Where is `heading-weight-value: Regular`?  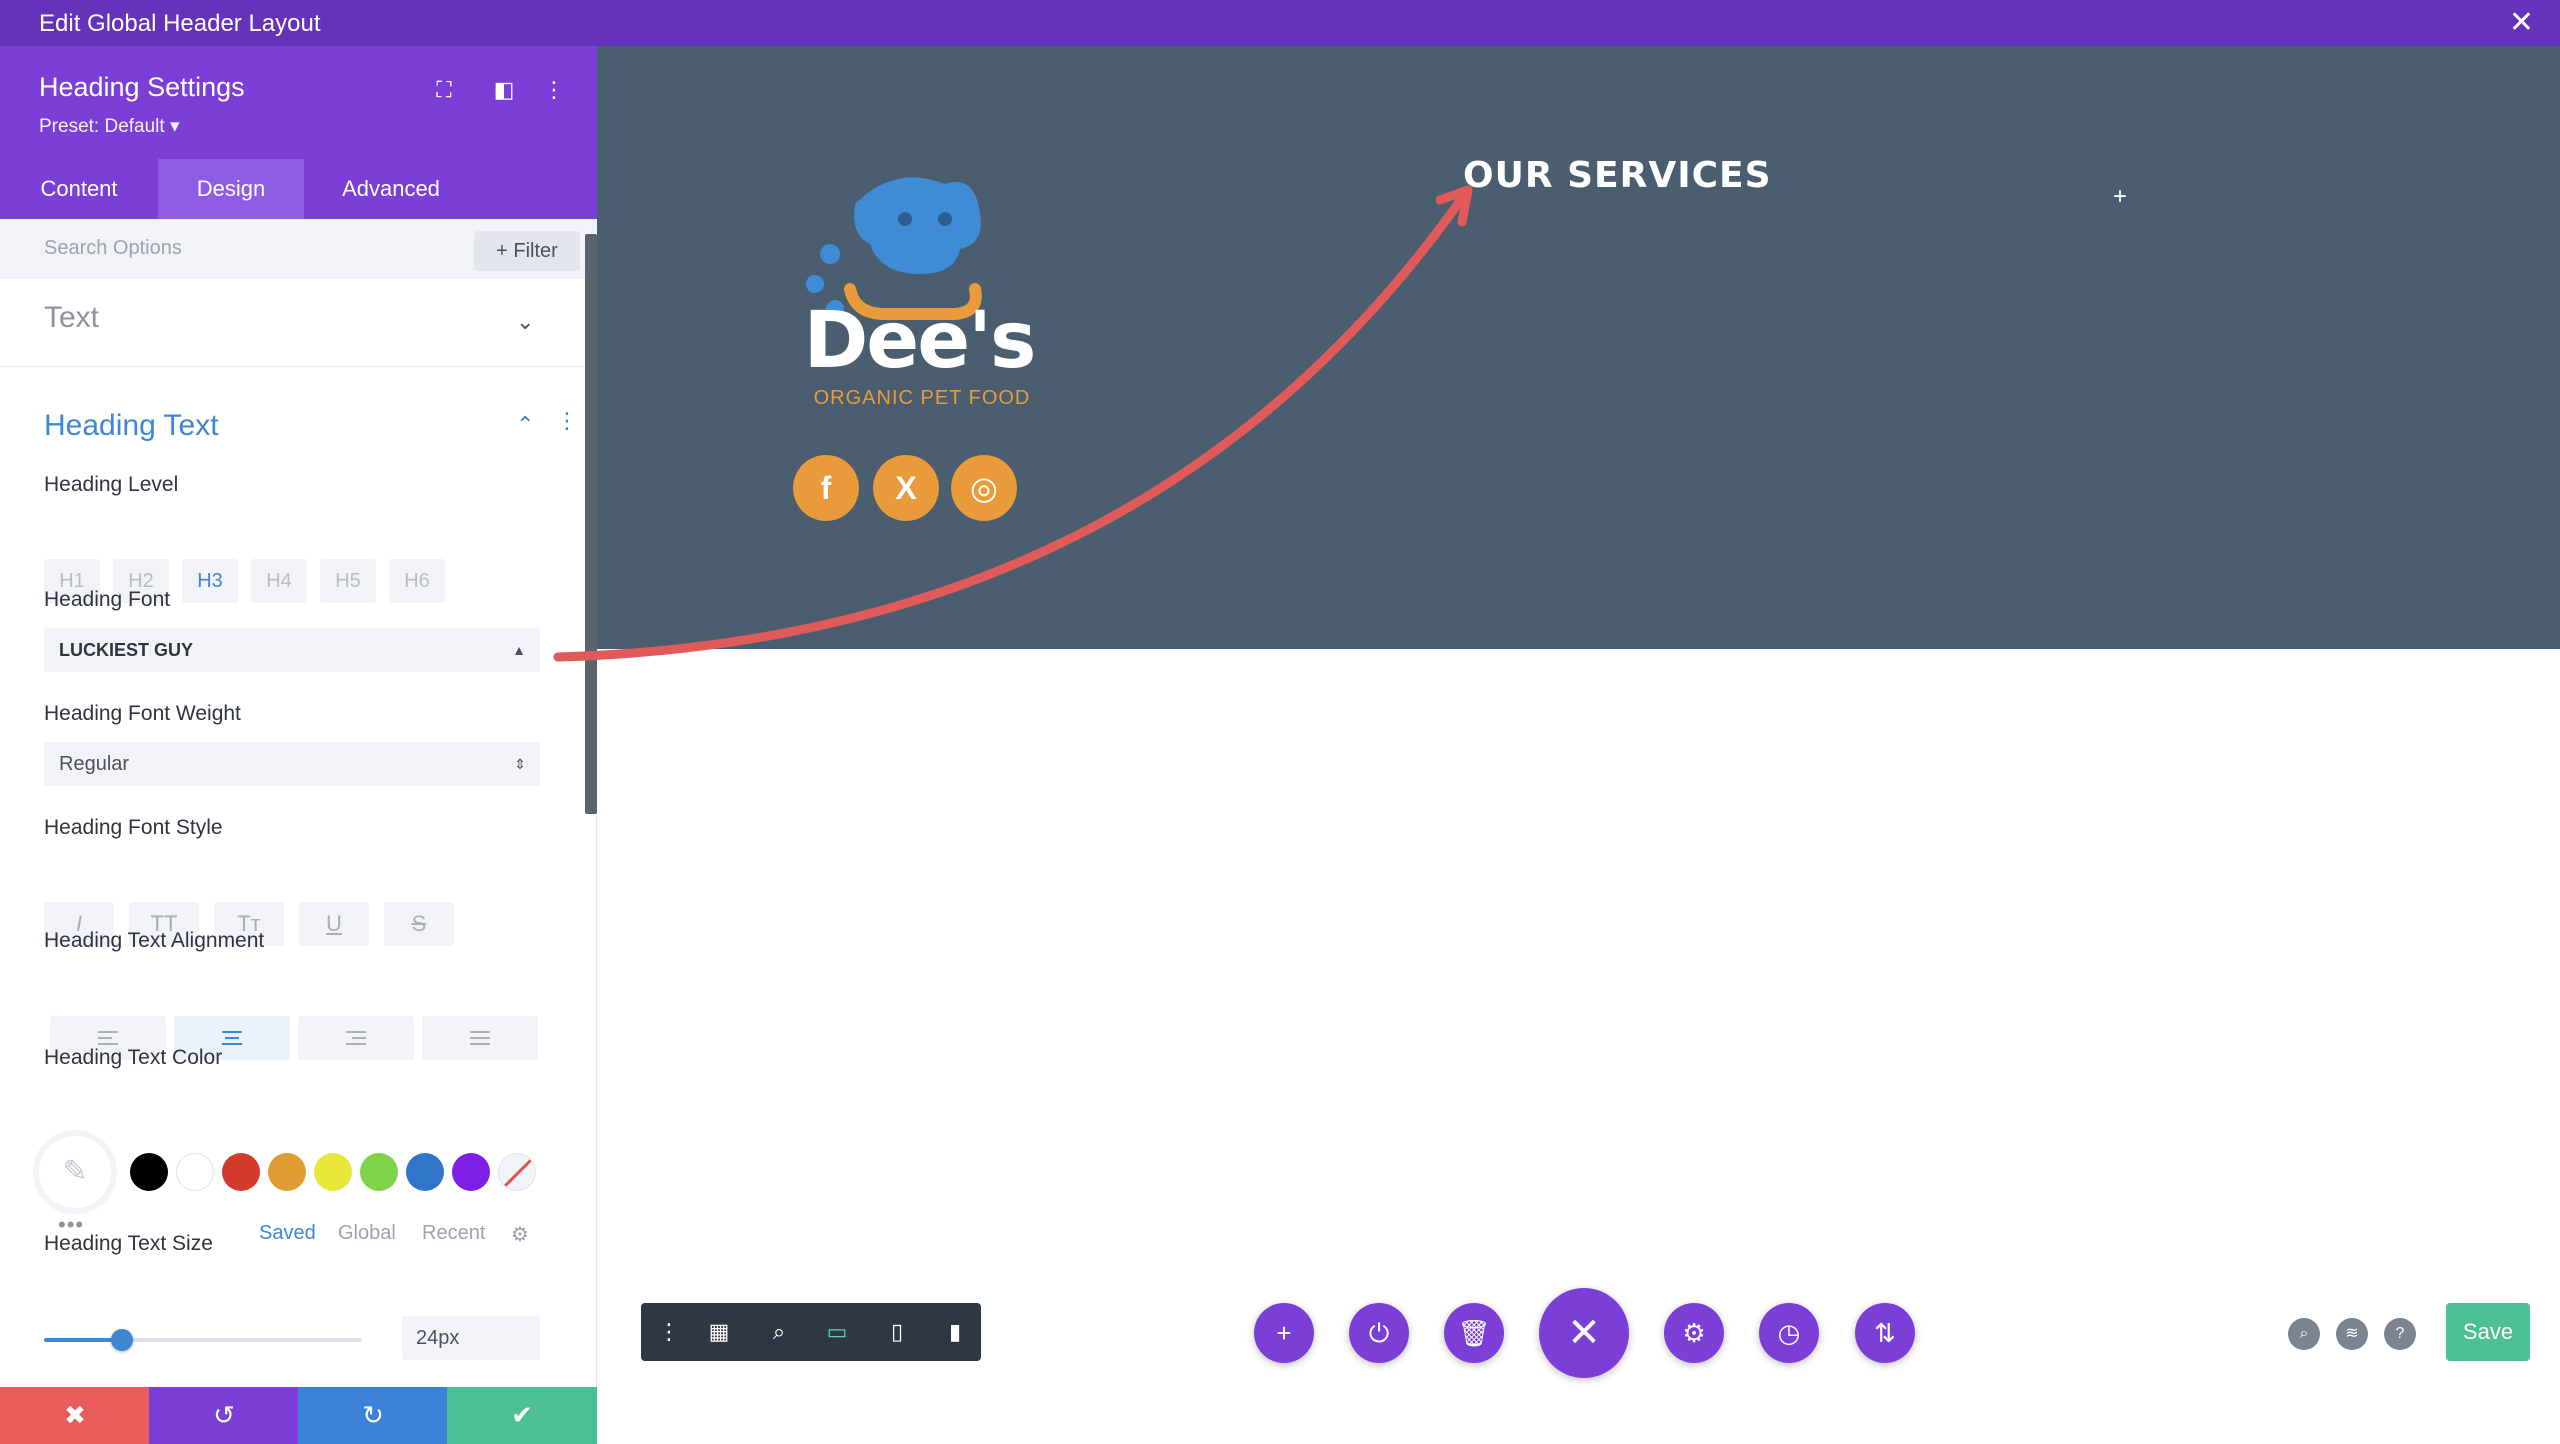 heading-weight-value: Regular is located at coordinates (94, 764).